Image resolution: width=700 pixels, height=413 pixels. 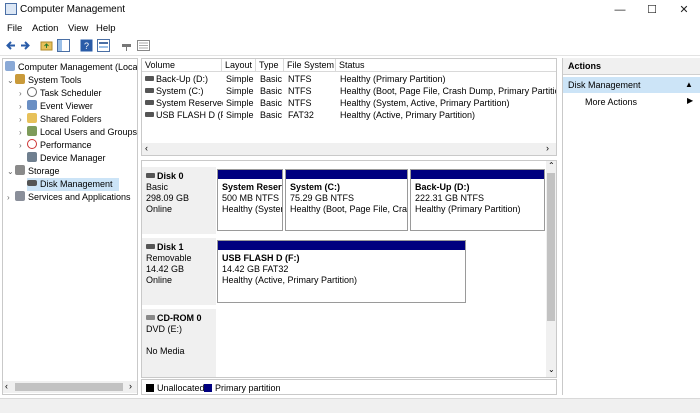 What do you see at coordinates (255, 269) in the screenshot?
I see `partition-size: 14.42 GB FAT32` at bounding box center [255, 269].